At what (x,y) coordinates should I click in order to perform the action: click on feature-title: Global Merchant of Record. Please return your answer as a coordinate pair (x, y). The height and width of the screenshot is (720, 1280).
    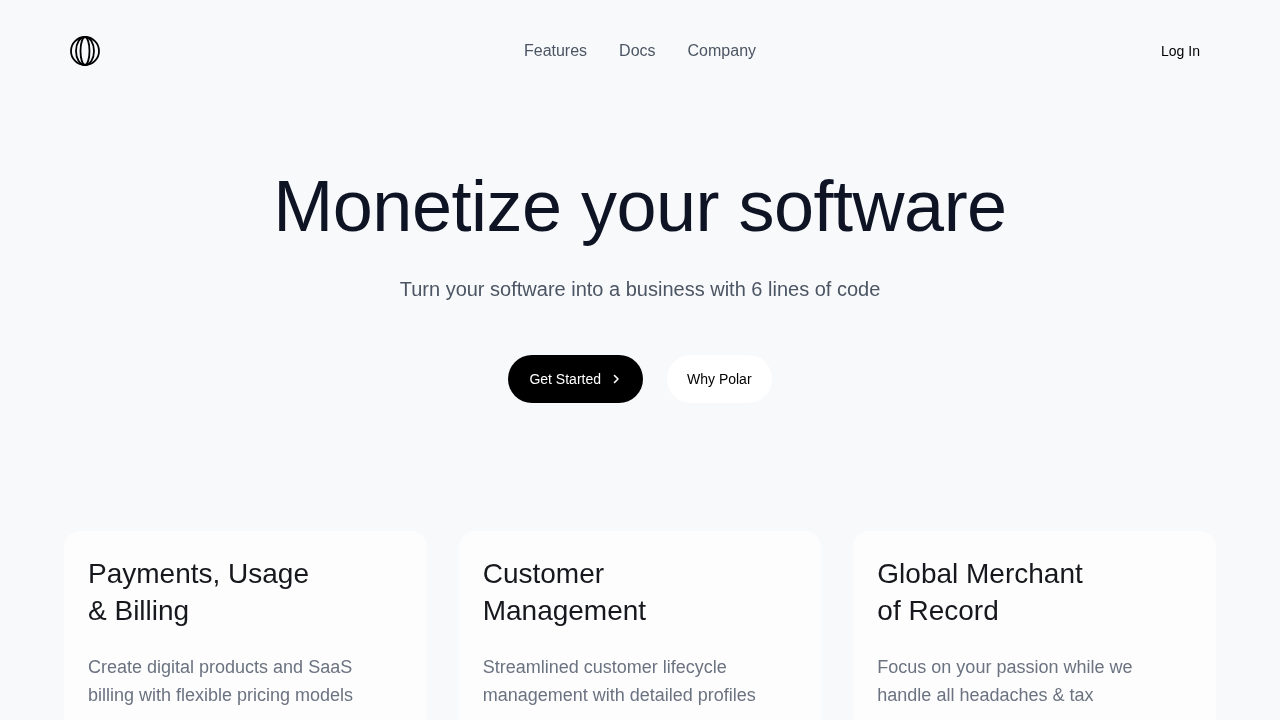
    Looking at the image, I should click on (980, 592).